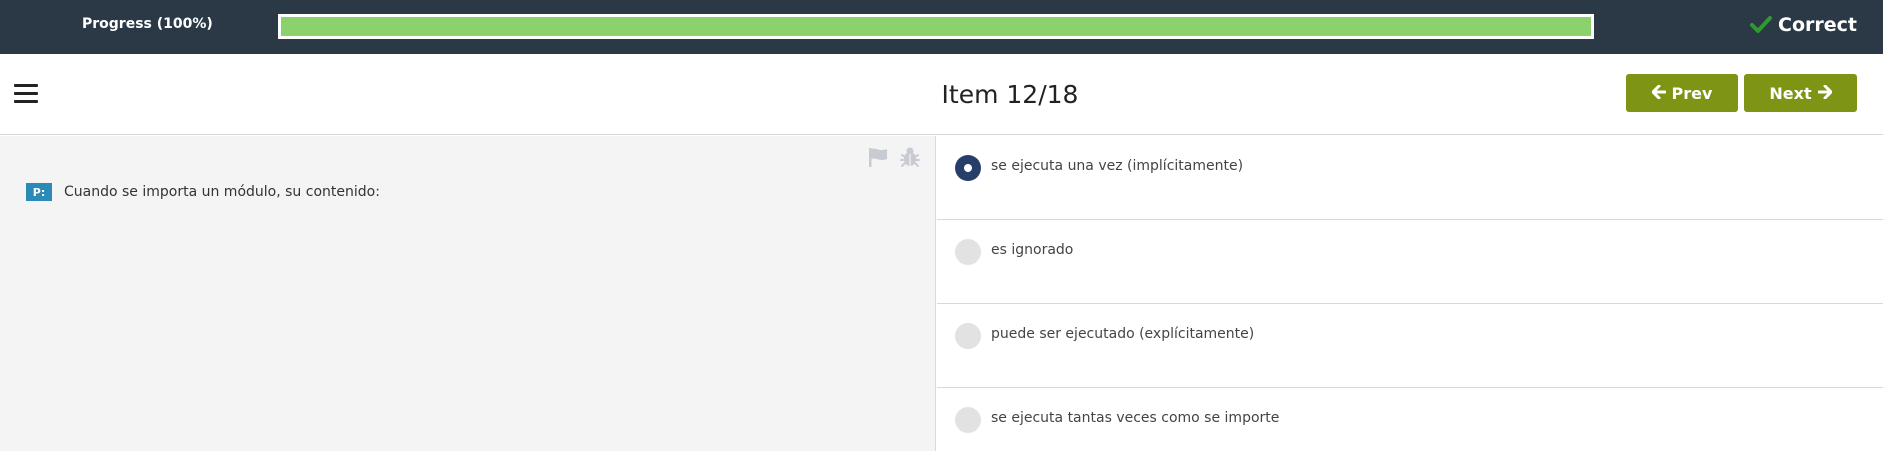 Image resolution: width=1883 pixels, height=472 pixels. Describe the element at coordinates (1825, 93) in the screenshot. I see `arrow-right-icon` at that location.